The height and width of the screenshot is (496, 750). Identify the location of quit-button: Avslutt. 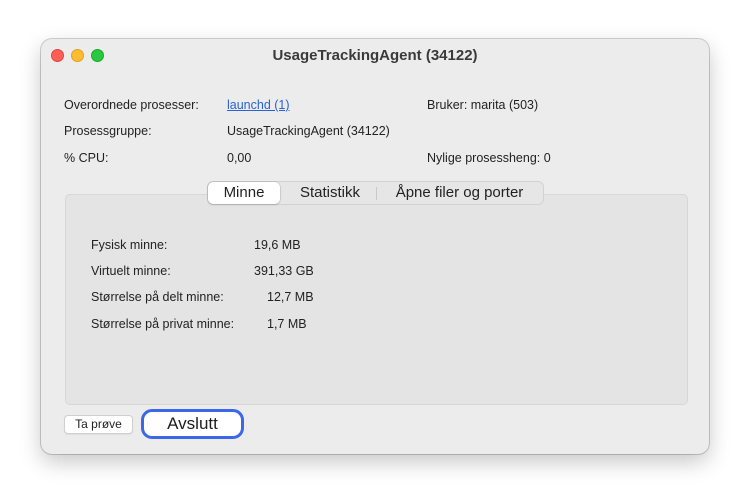
(192, 424).